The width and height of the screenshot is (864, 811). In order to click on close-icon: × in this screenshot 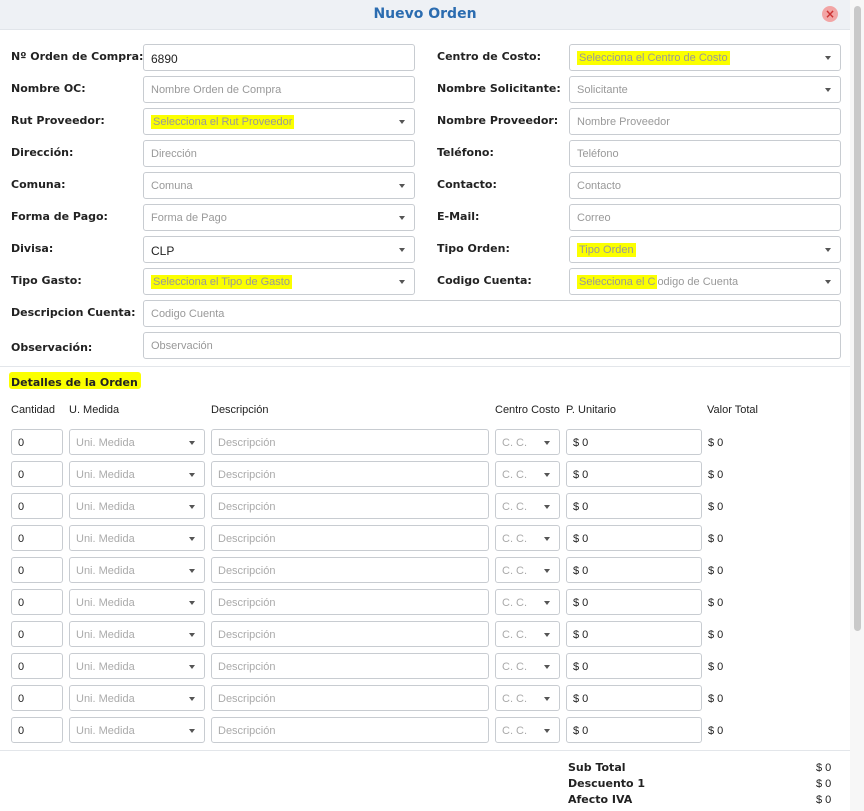, I will do `click(830, 14)`.